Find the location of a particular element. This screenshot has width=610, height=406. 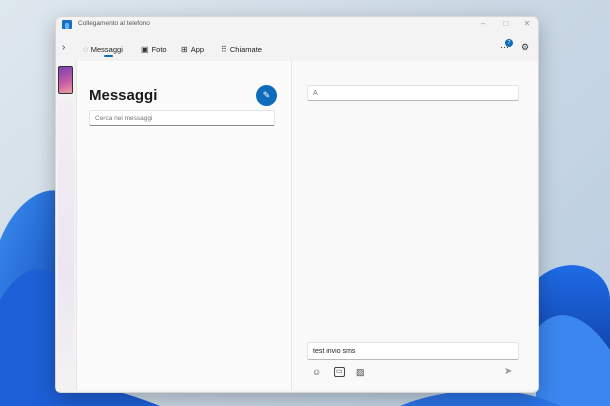

apps-icon: ⊞ is located at coordinates (184, 49).